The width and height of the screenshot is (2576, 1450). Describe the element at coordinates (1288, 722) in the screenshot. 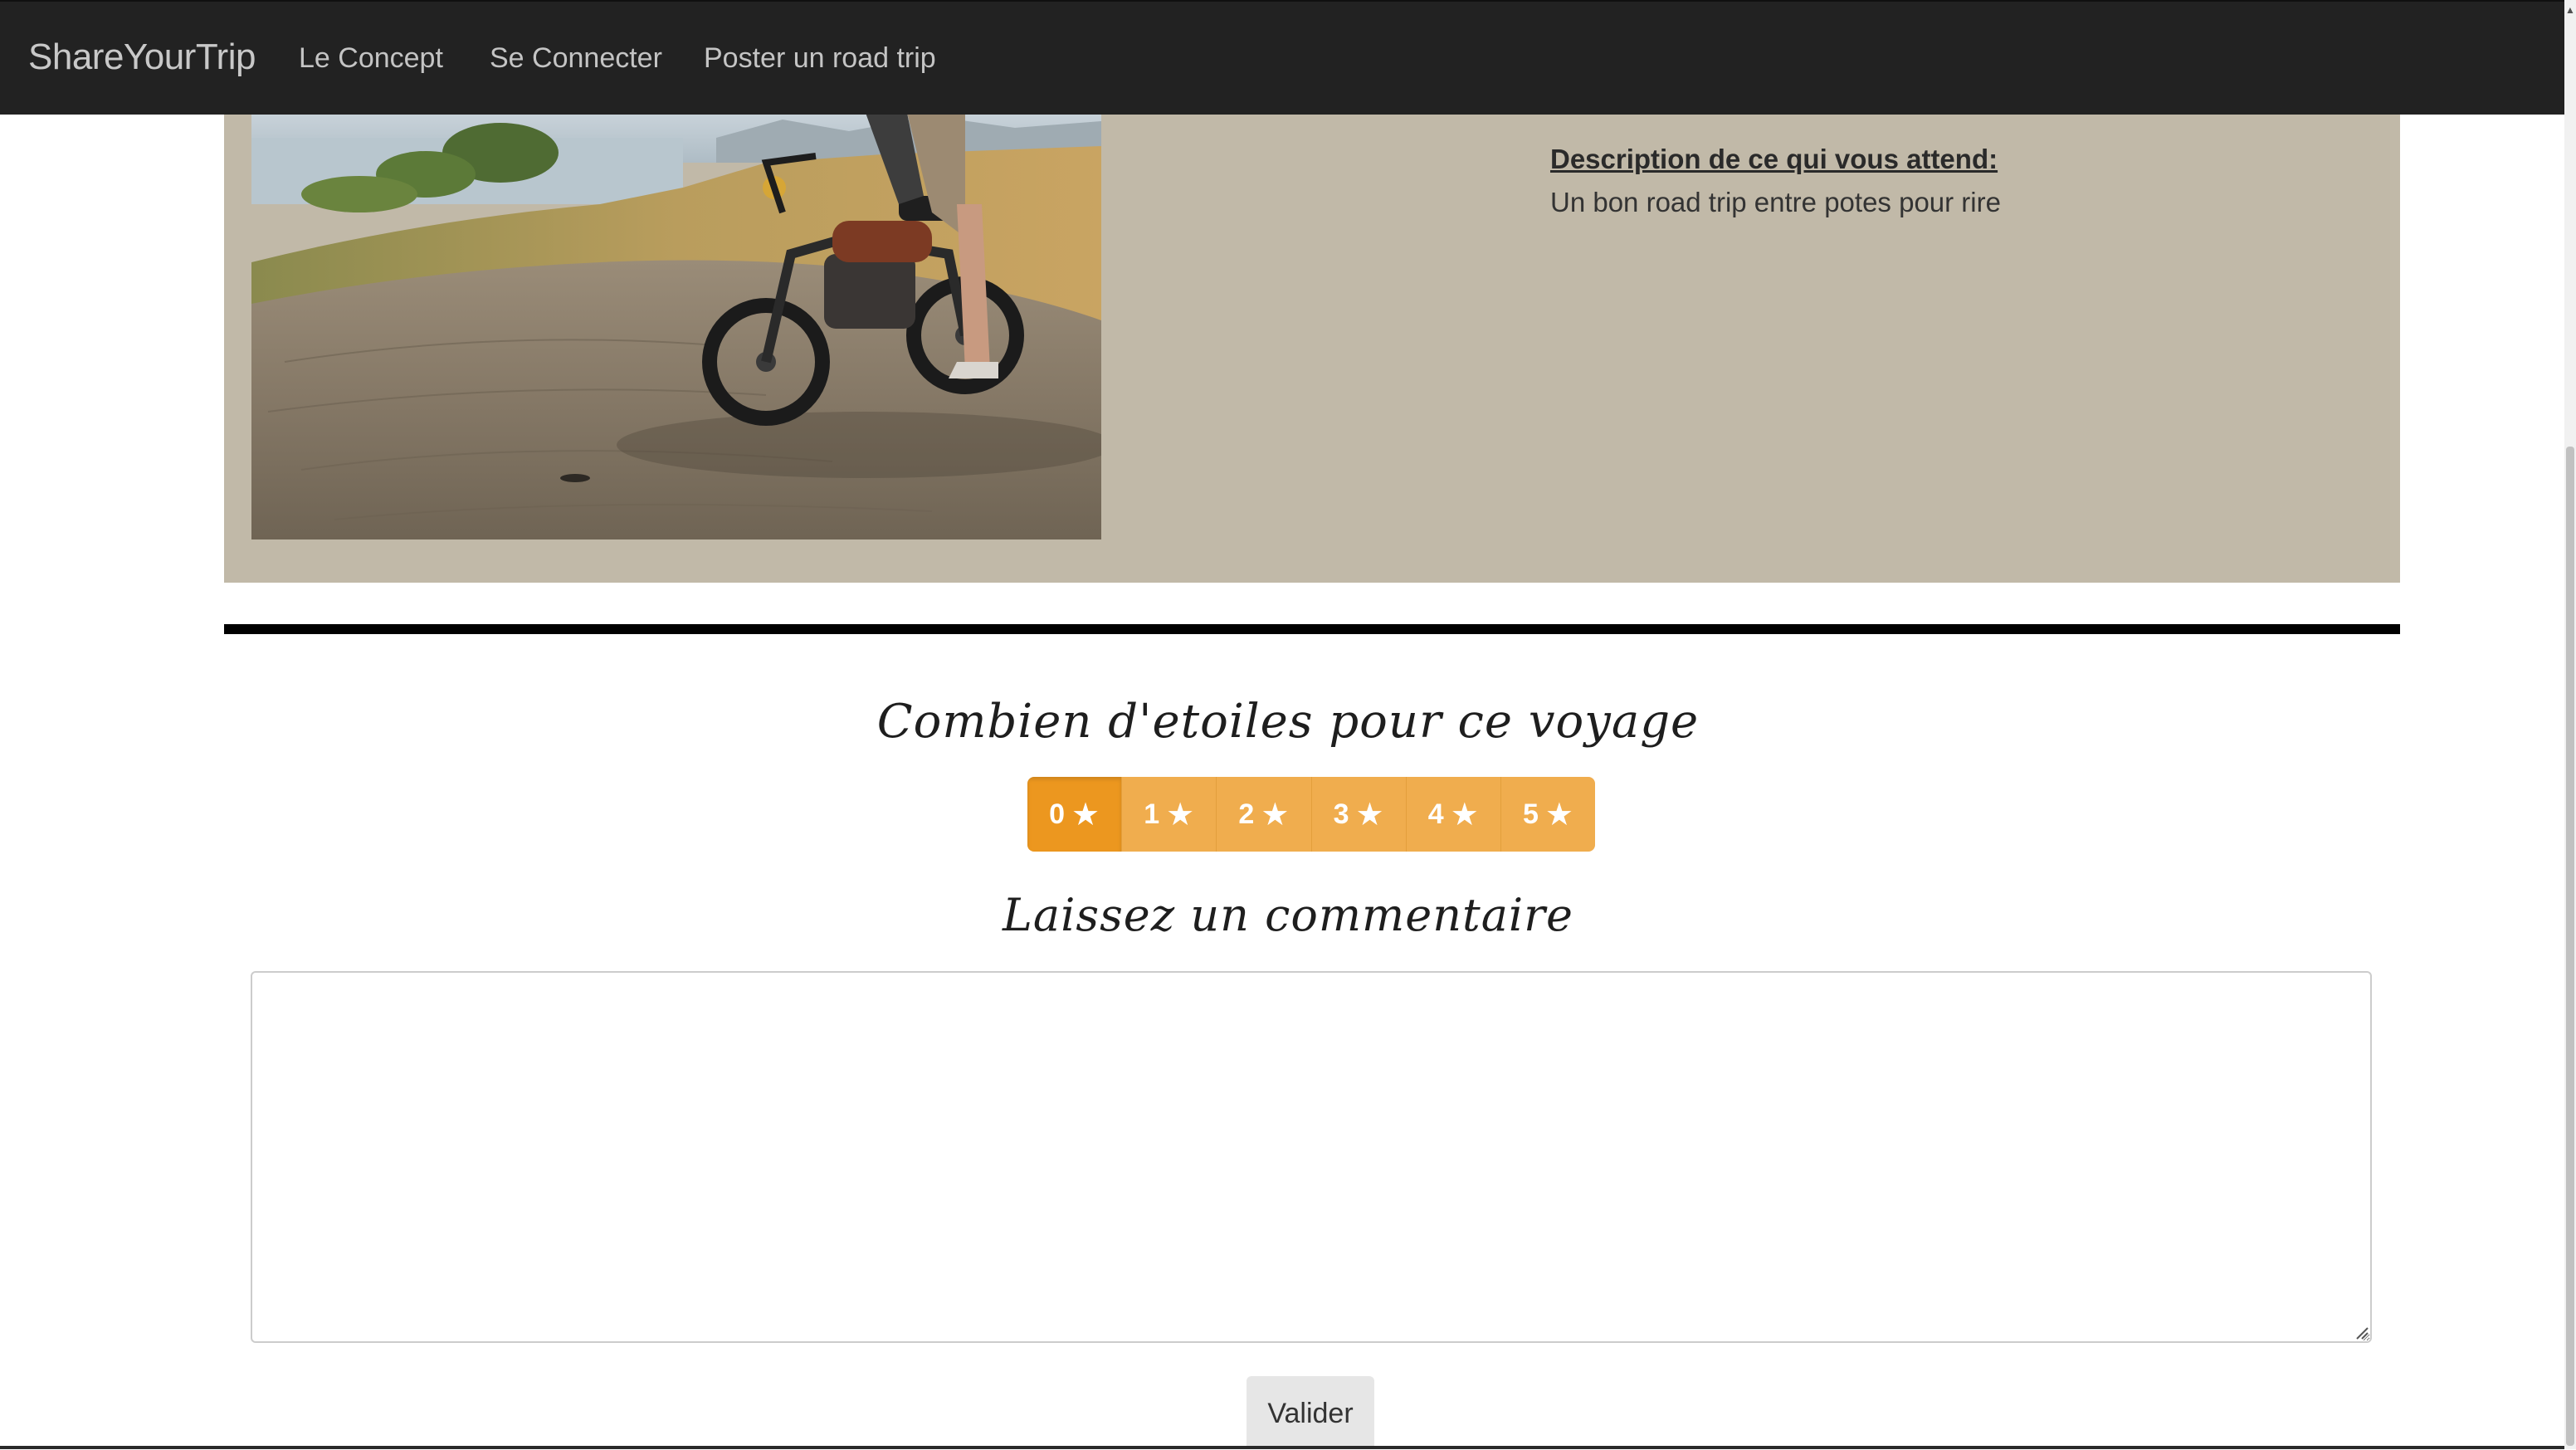

I see `rating-title: Combien d'etoiles pour ce voyage` at that location.